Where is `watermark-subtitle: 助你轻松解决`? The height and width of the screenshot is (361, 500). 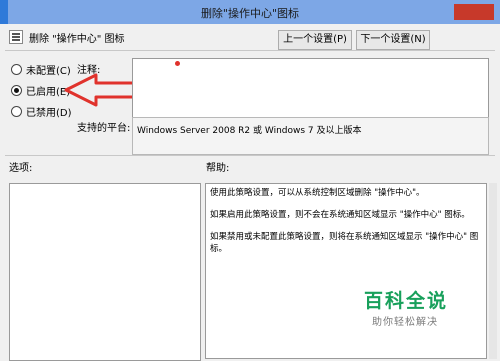
watermark-subtitle: 助你轻松解决 is located at coordinates (405, 322).